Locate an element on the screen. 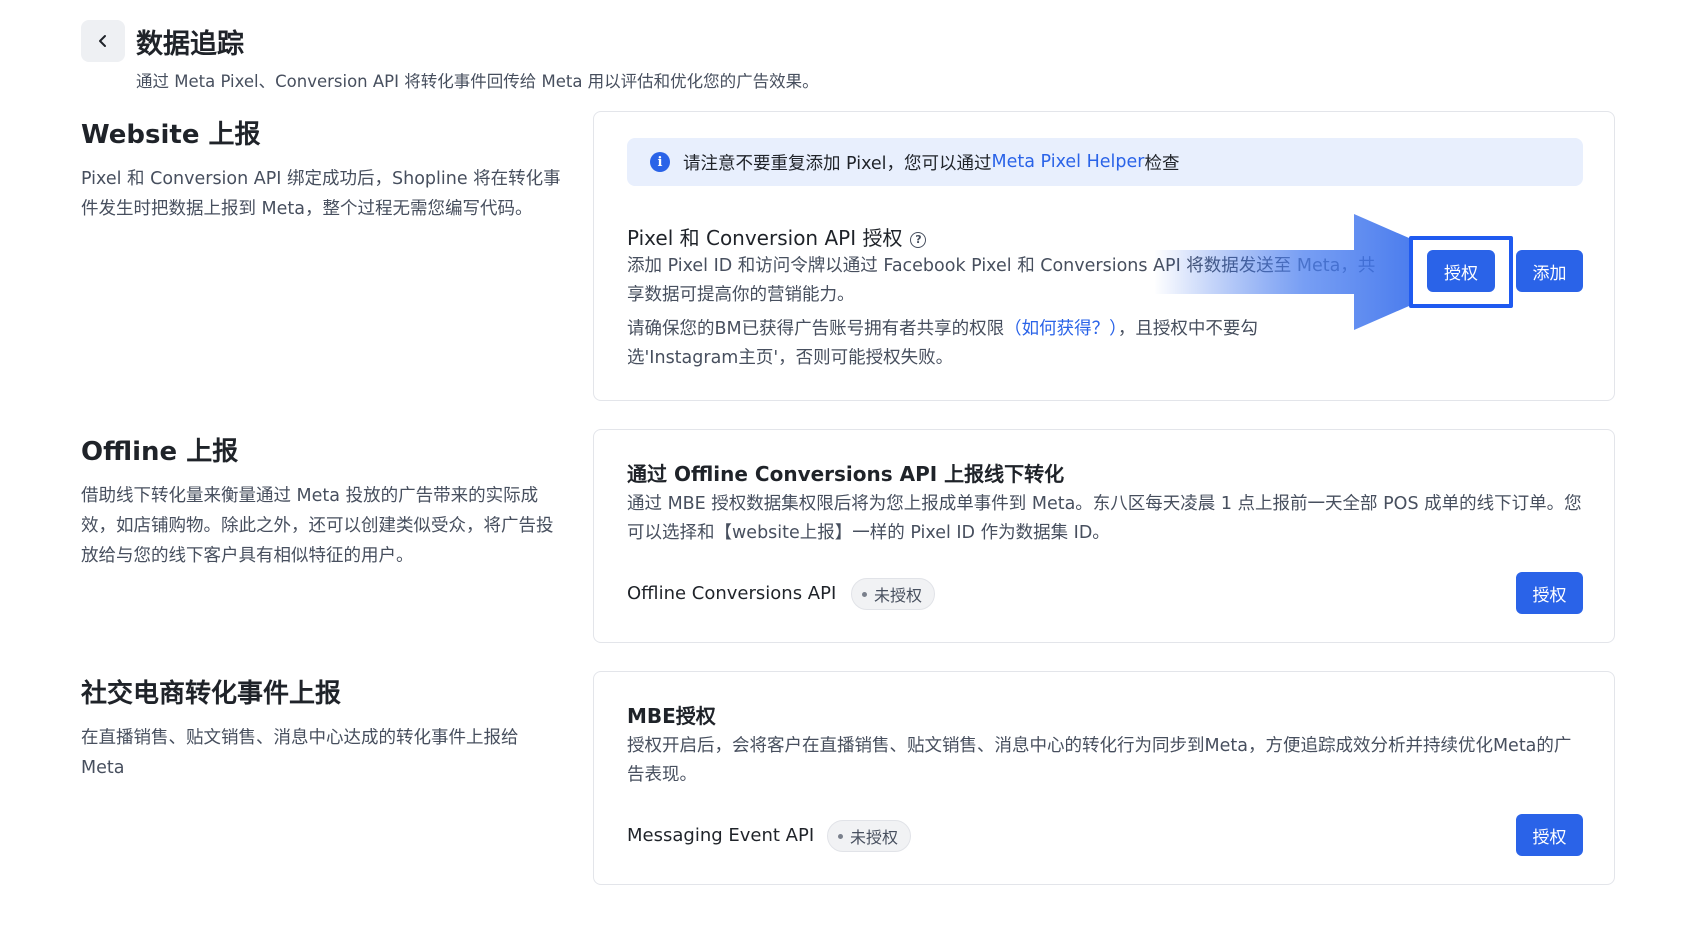  pixel-capi-title: Pixel 和 Conversion API 授权? is located at coordinates (777, 236).